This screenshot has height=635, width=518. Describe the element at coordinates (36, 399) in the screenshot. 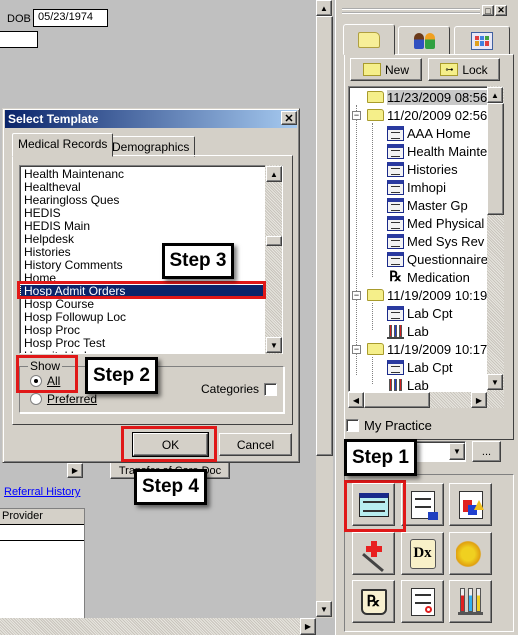

I see `radio-button` at that location.